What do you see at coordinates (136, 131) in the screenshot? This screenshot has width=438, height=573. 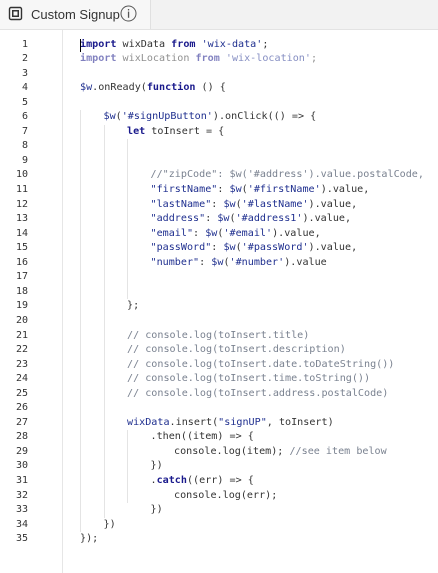 I see `code-token: let` at bounding box center [136, 131].